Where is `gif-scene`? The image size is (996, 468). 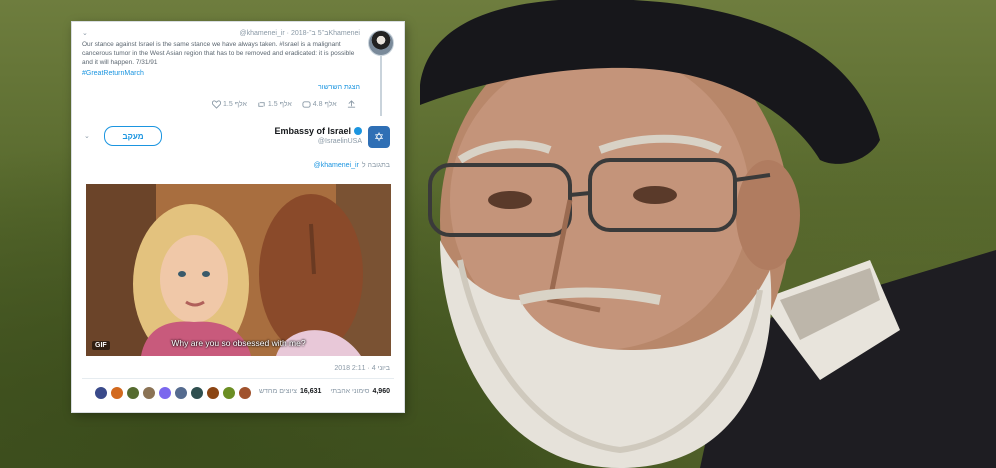
gif-scene is located at coordinates (238, 270).